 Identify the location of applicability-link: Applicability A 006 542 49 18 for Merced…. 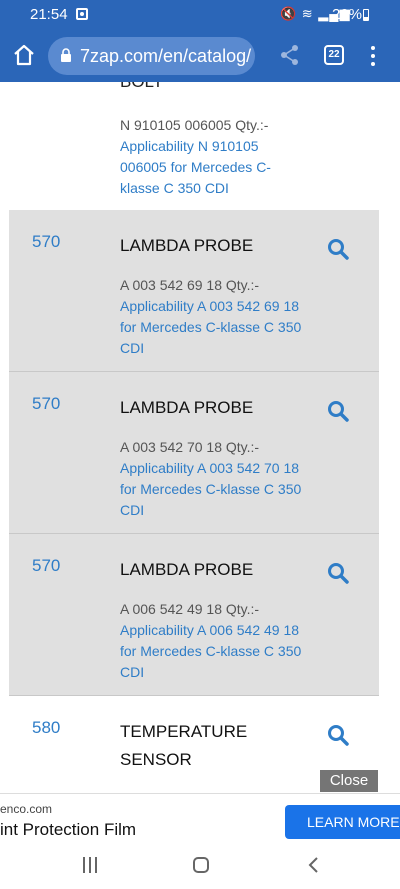
(215, 651).